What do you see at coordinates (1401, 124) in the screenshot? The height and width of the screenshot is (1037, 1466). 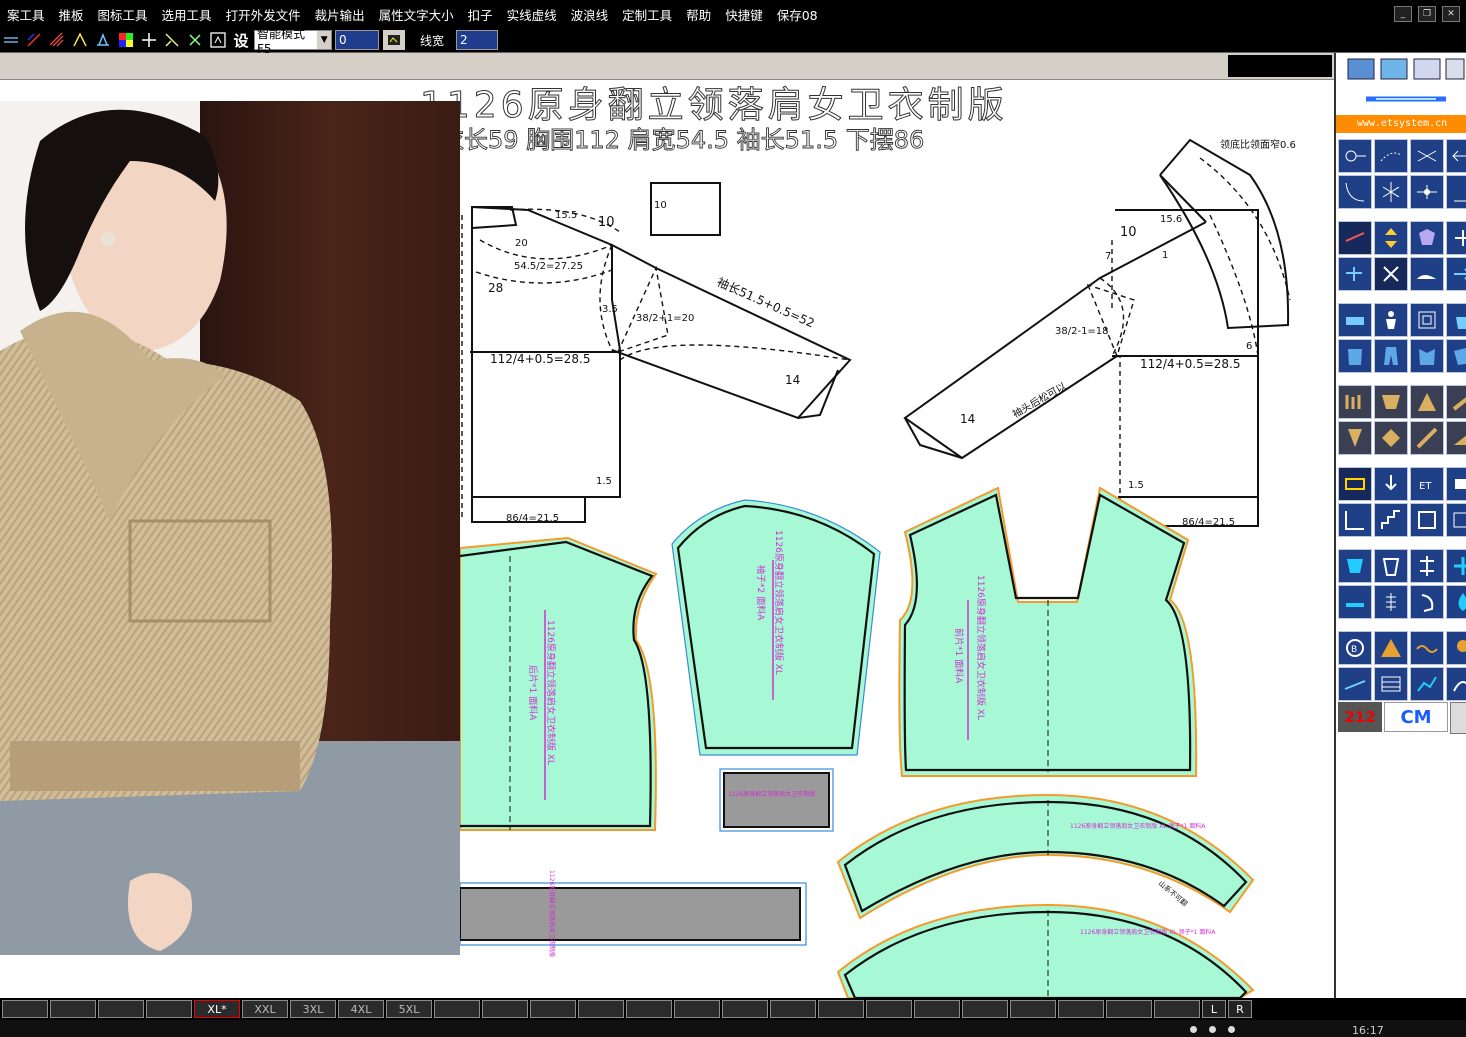 I see `site-url: www.etsystem.cn` at bounding box center [1401, 124].